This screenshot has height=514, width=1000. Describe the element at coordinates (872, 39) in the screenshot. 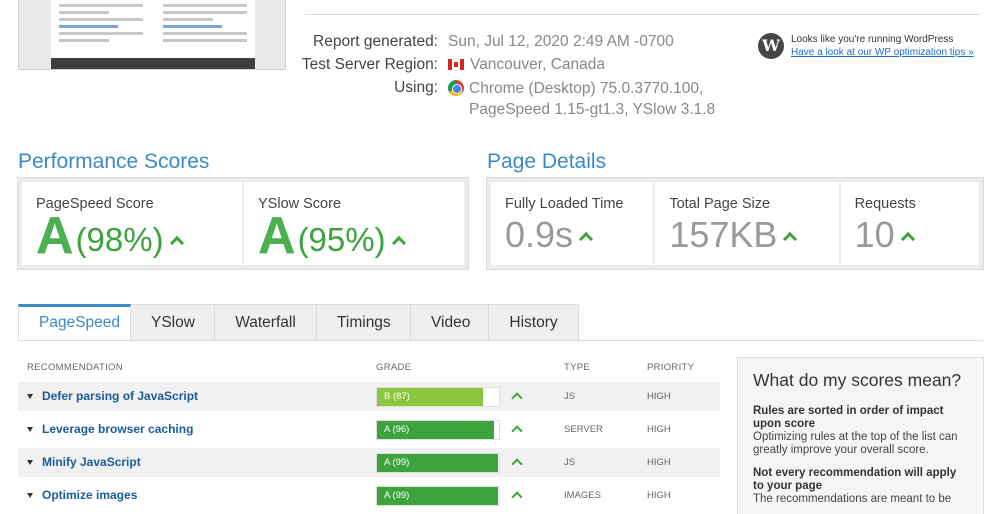

I see `wordpress-notice-text: Looks like you're running WordPress` at that location.